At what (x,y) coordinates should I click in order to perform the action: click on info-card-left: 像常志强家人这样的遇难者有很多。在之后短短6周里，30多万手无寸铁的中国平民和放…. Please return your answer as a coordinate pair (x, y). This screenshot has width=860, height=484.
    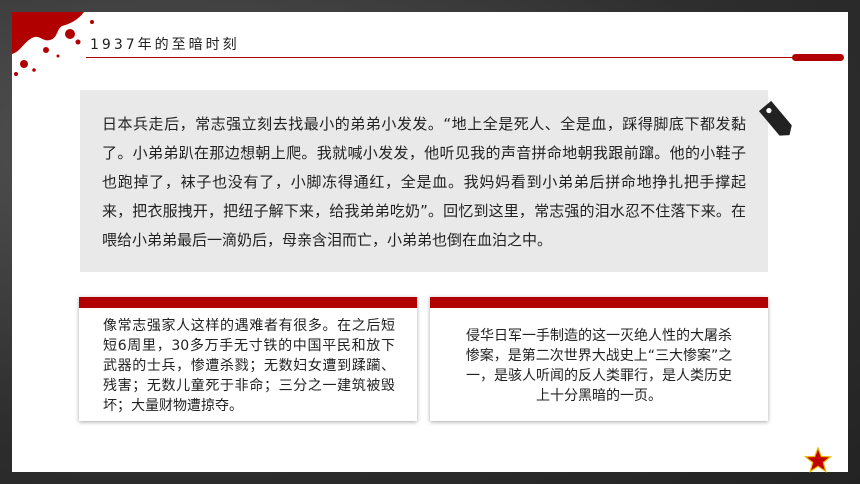
    Looking at the image, I should click on (248, 359).